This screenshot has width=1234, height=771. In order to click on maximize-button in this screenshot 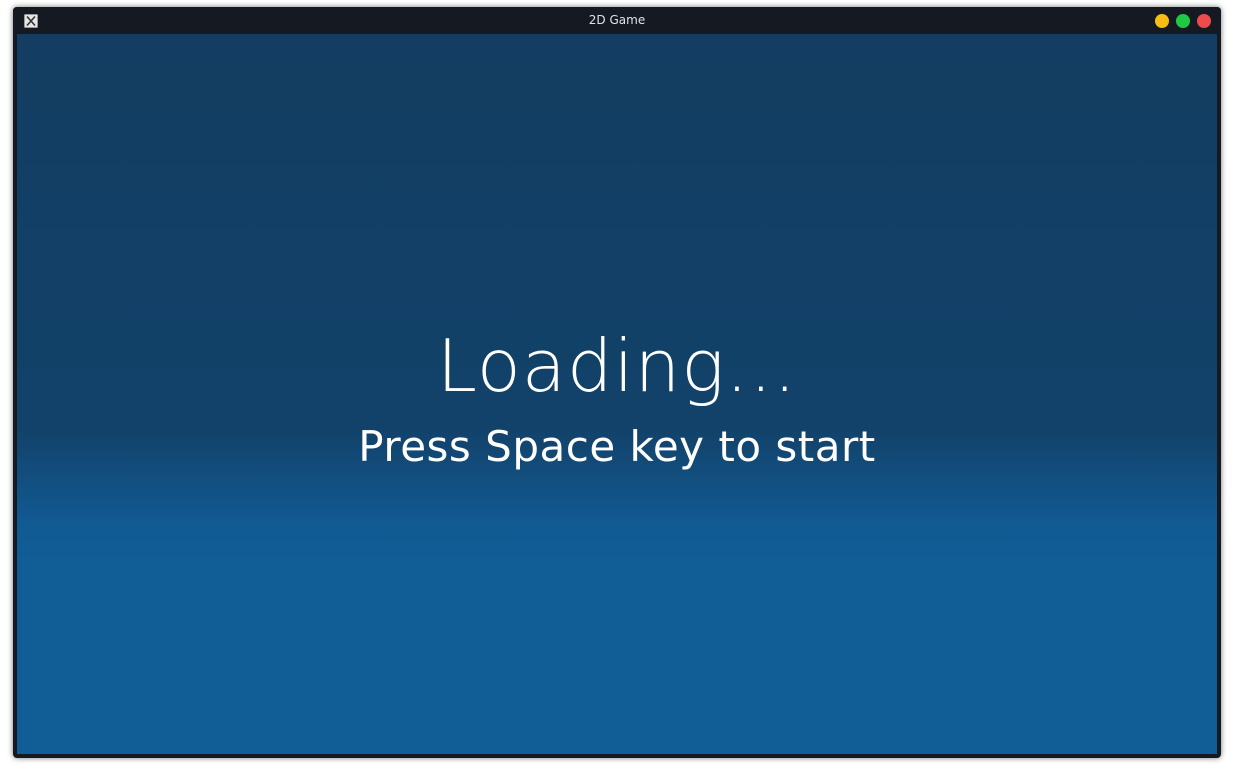, I will do `click(1183, 20)`.